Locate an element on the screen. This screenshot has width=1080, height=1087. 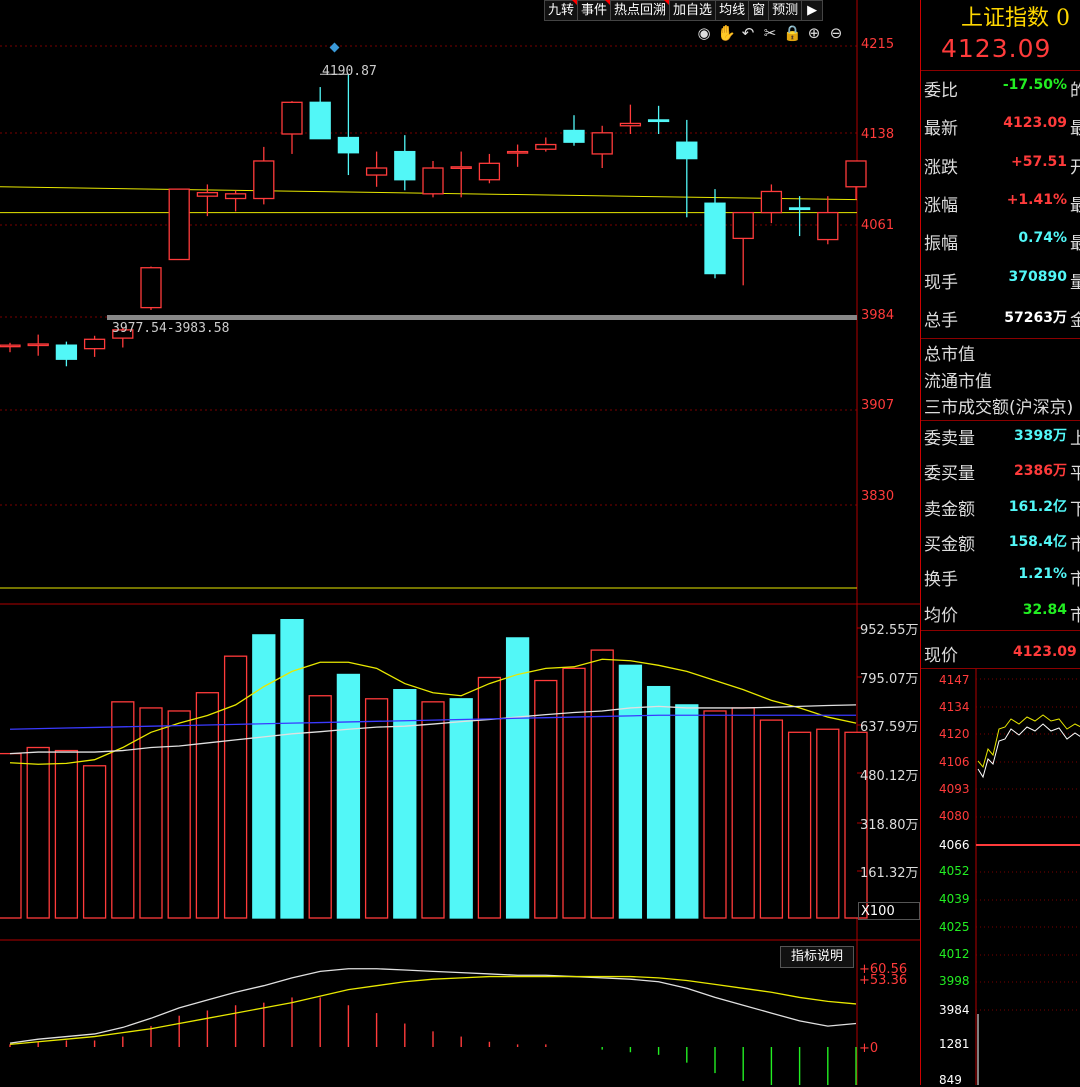
quote-value: 3398万 is located at coordinates (1040, 436).